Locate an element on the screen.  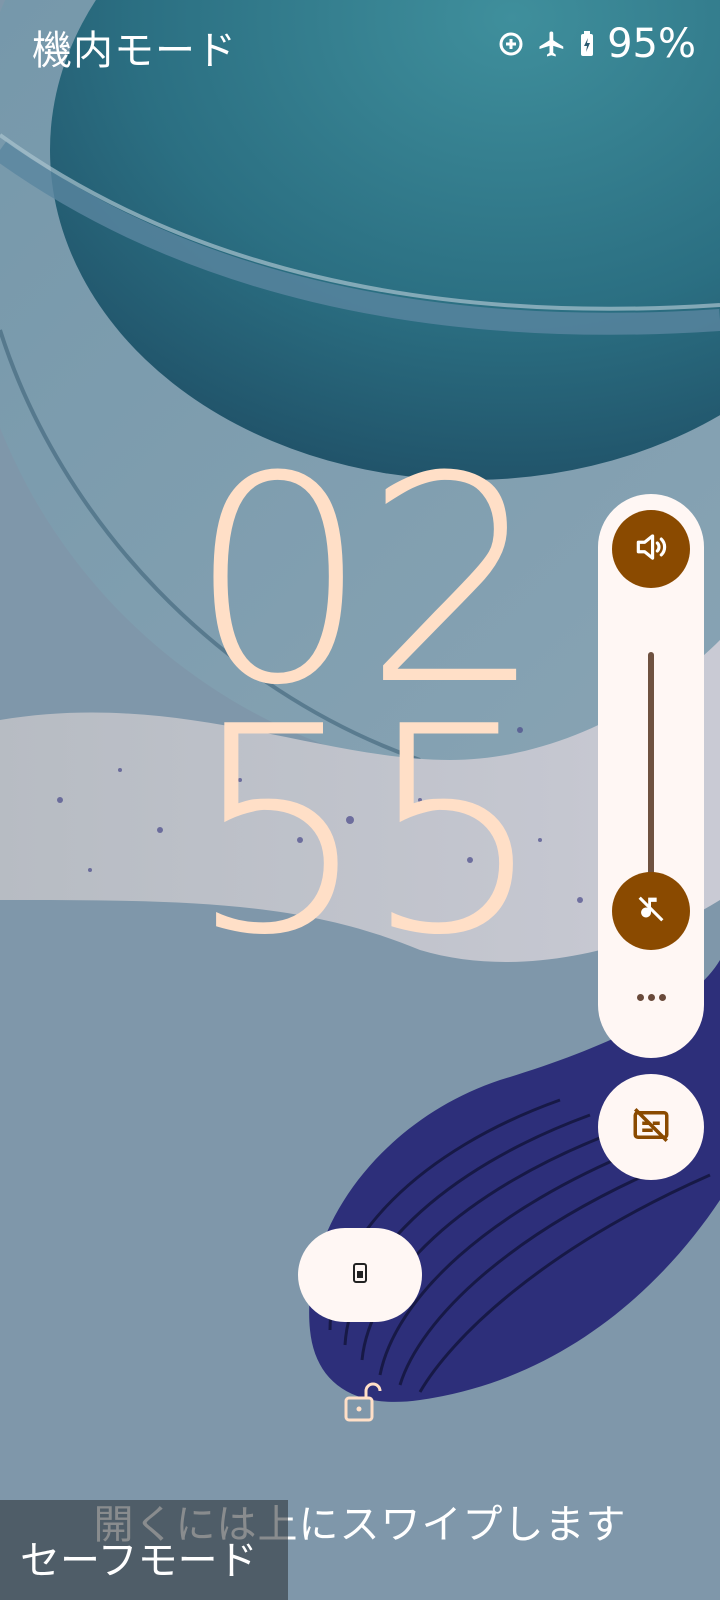
mute-icon is located at coordinates (651, 911).